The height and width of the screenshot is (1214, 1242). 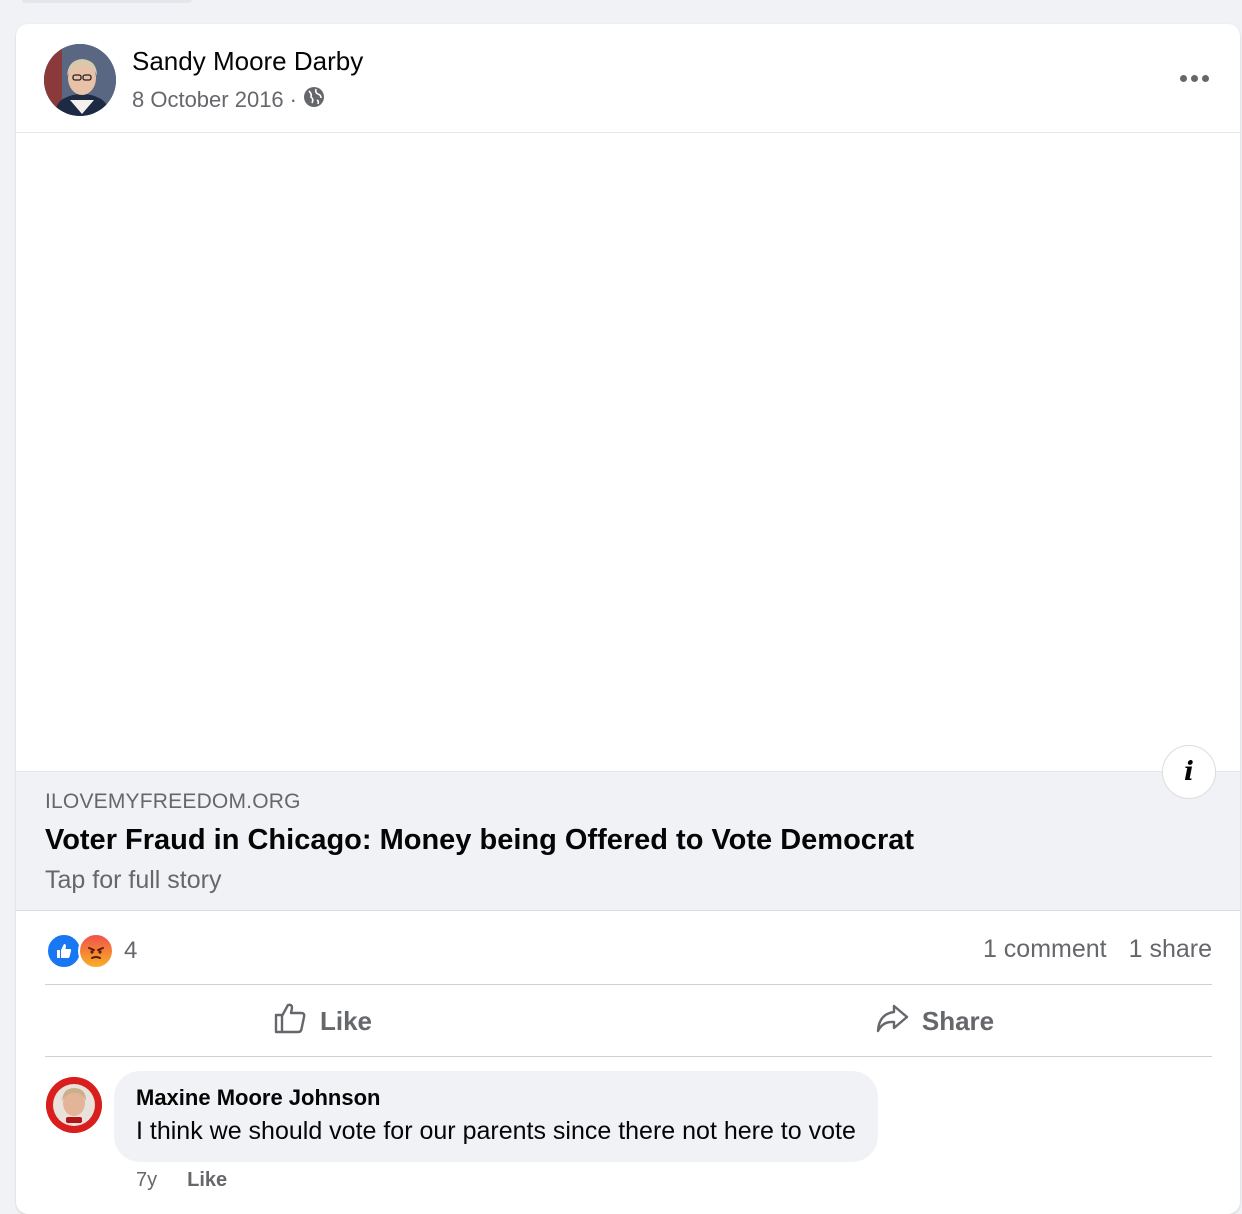 I want to click on thumbs-up-icon, so click(x=290, y=1021).